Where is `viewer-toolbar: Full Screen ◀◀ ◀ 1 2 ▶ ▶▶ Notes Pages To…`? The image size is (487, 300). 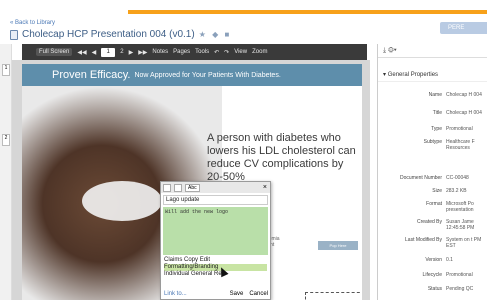 viewer-toolbar: Full Screen ◀◀ ◀ 1 2 ▶ ▶▶ Notes Pages To… is located at coordinates (194, 52).